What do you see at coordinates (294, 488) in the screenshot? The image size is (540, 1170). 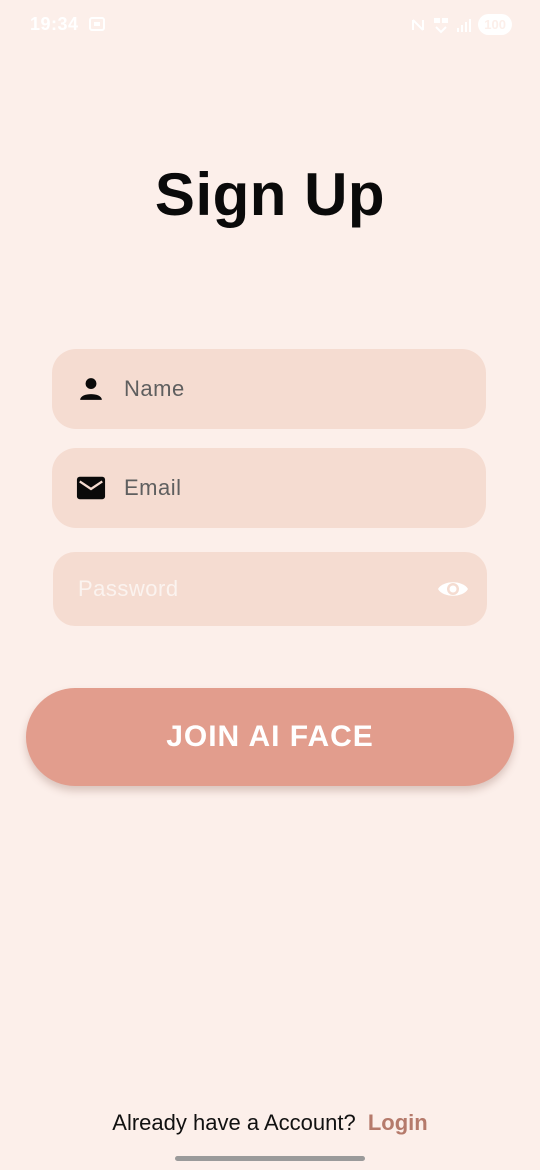 I see `email-input` at bounding box center [294, 488].